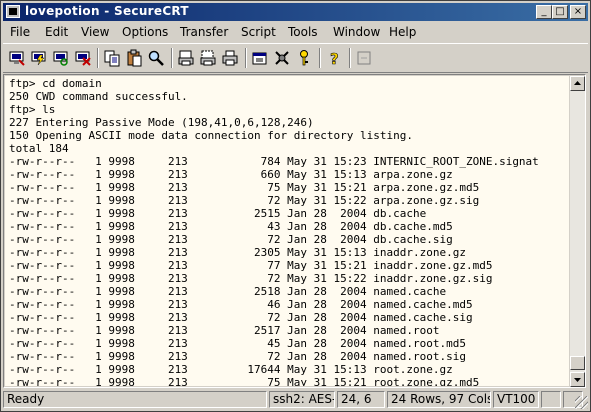 The width and height of the screenshot is (591, 412). What do you see at coordinates (577, 363) in the screenshot?
I see `scroll-thumb` at bounding box center [577, 363].